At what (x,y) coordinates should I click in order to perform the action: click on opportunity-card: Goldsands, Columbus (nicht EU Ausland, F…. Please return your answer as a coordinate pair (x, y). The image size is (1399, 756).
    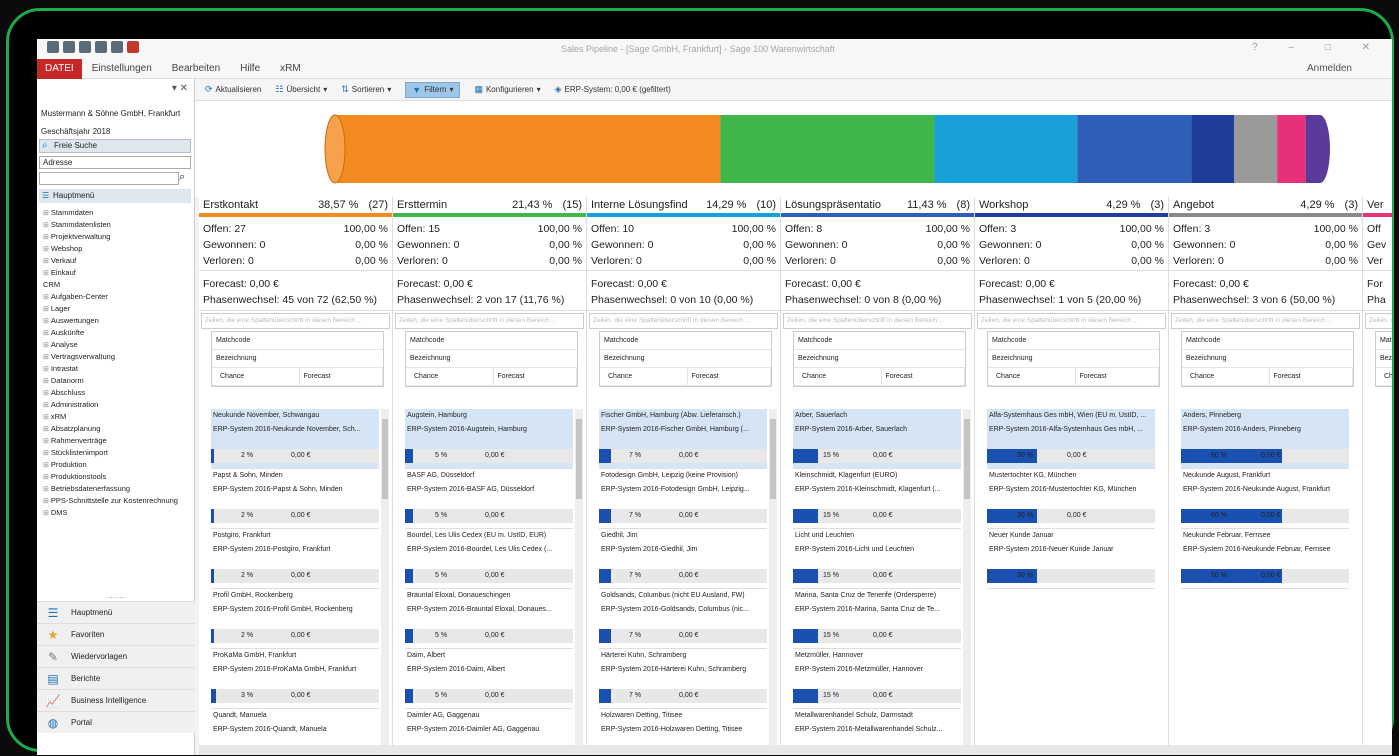
    Looking at the image, I should click on (683, 619).